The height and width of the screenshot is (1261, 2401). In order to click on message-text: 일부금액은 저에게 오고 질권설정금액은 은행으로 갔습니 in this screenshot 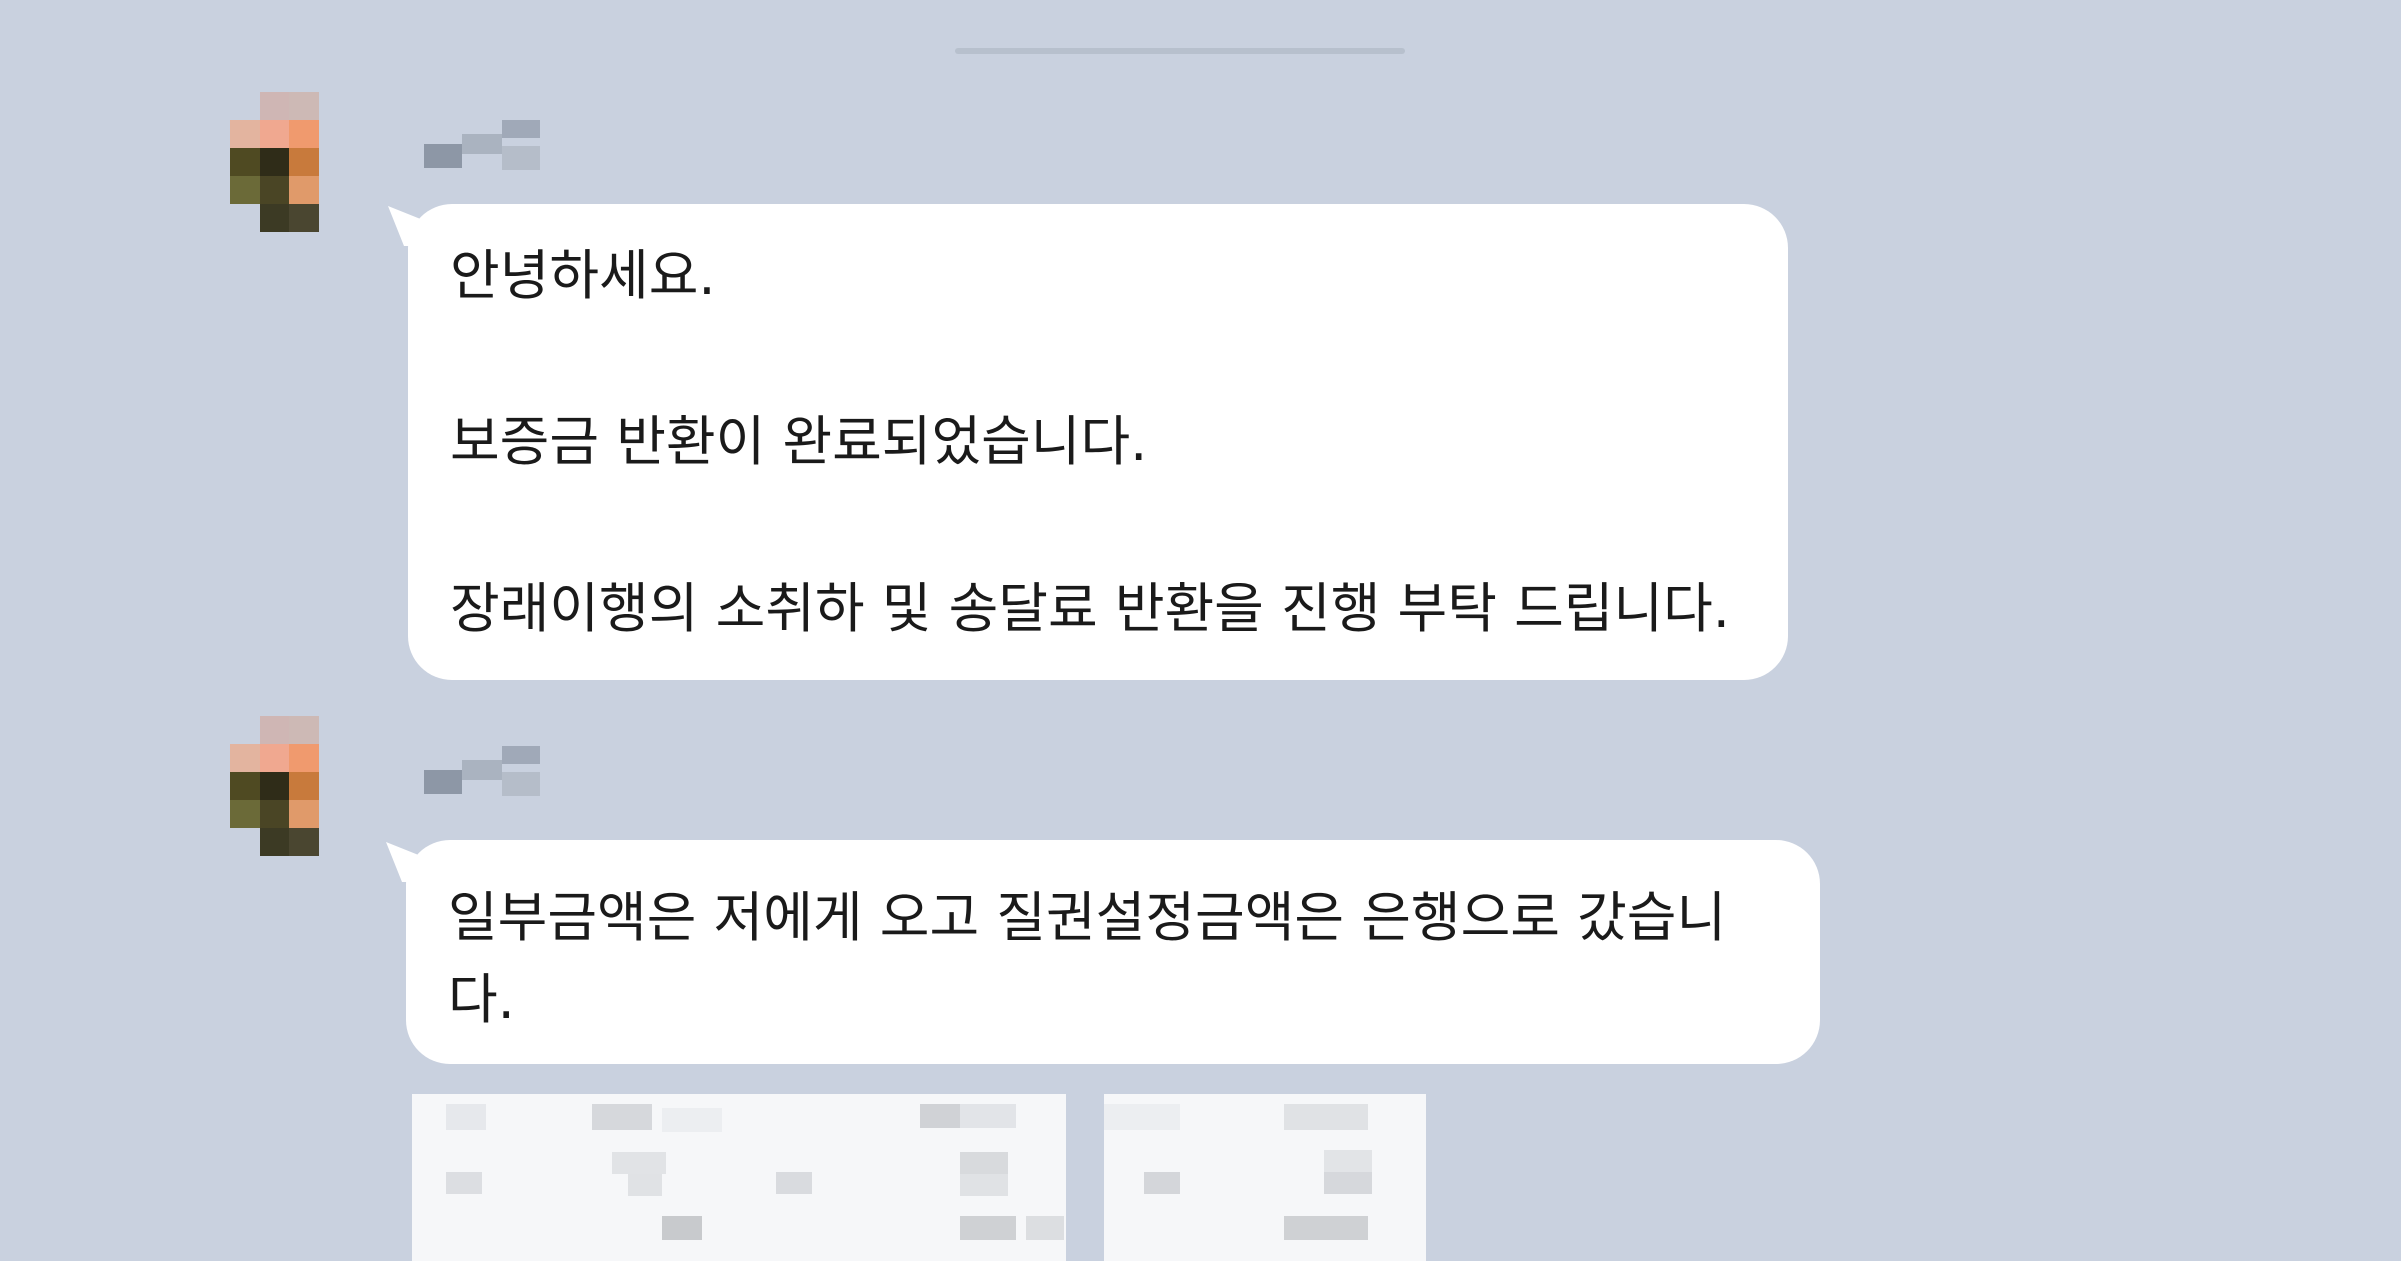, I will do `click(1087, 917)`.